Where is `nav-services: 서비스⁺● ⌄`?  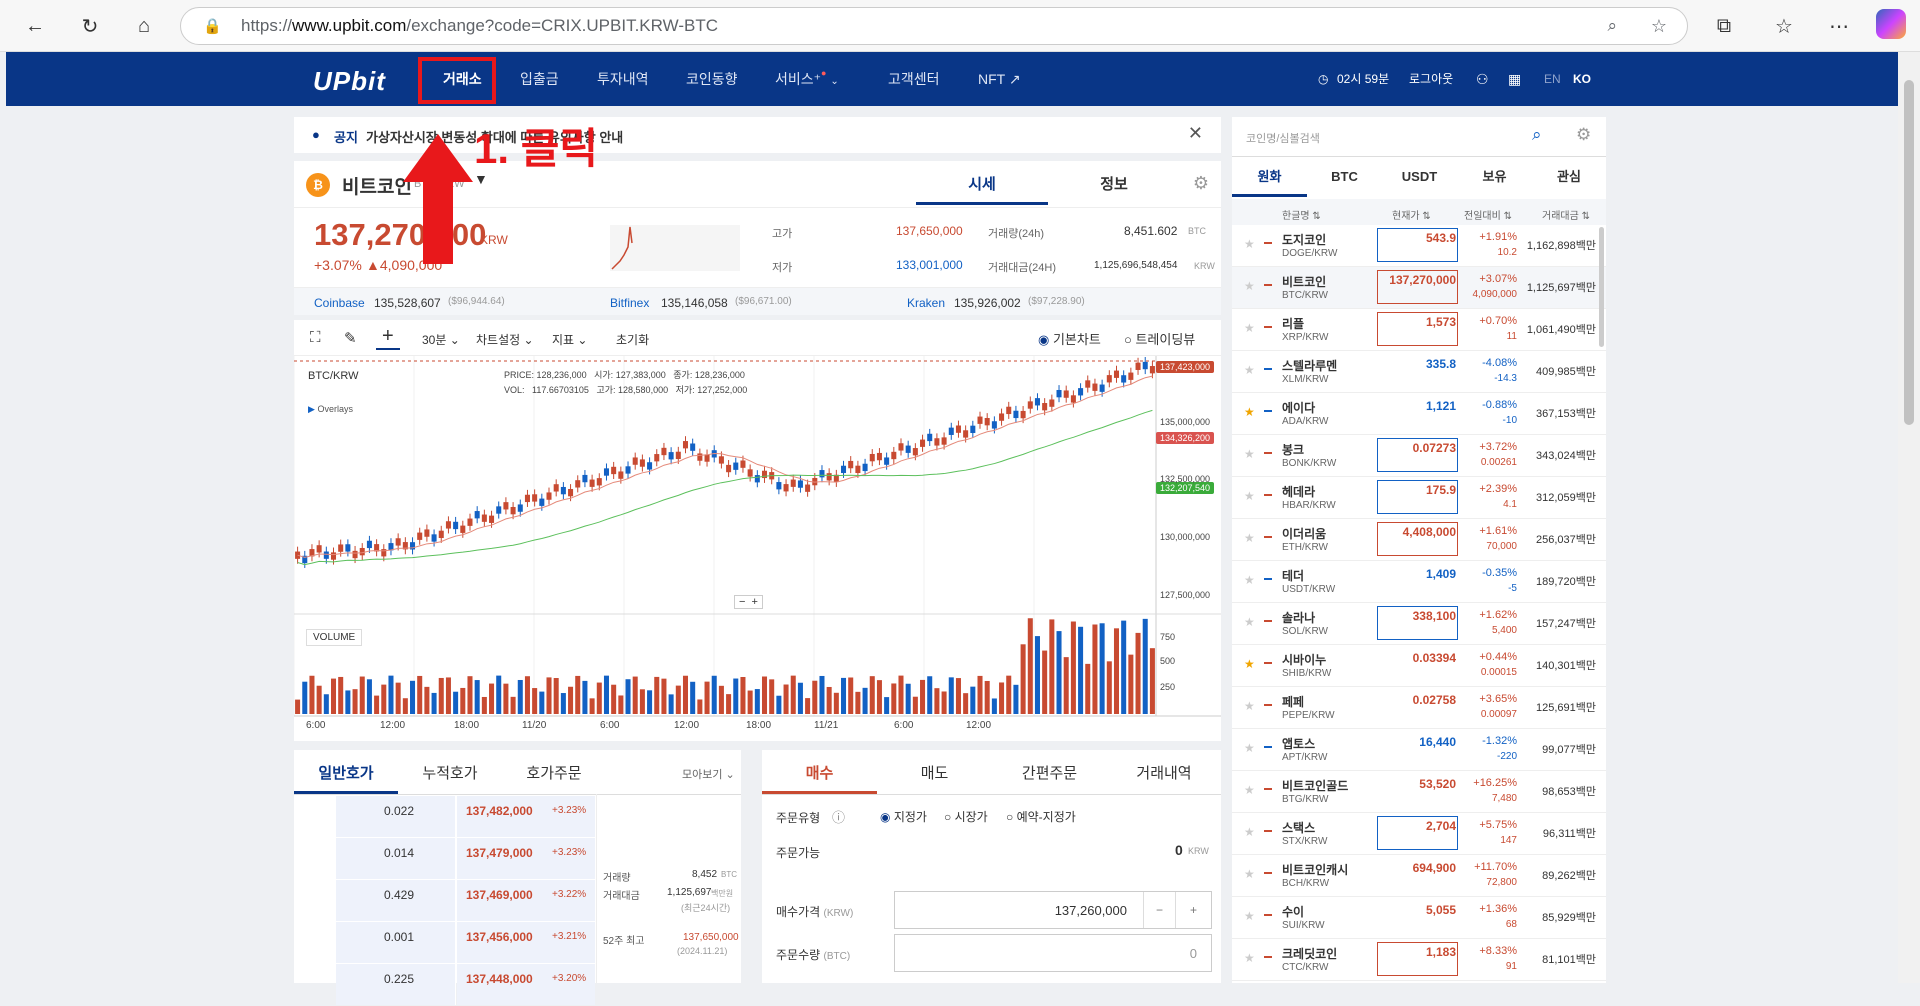 nav-services: 서비스⁺● ⌄ is located at coordinates (807, 79).